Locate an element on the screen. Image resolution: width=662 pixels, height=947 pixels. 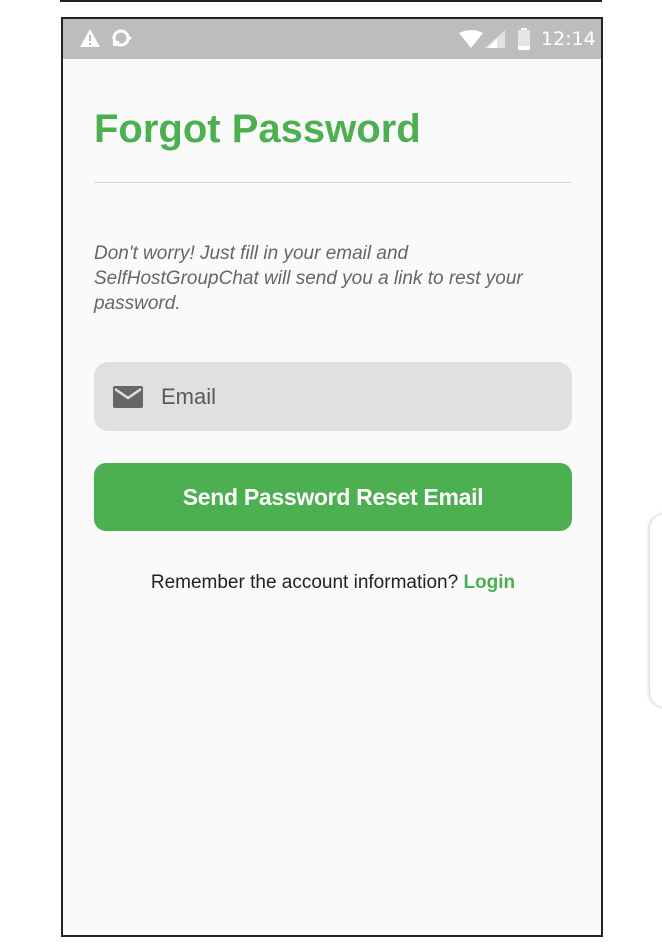
battery-icon is located at coordinates (524, 41).